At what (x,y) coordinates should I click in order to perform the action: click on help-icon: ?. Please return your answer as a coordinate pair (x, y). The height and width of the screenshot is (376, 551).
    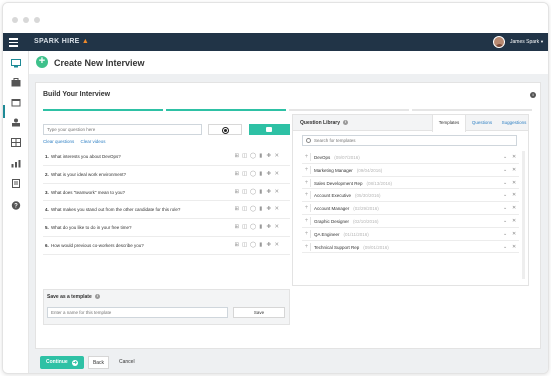
    Looking at the image, I should click on (16, 205).